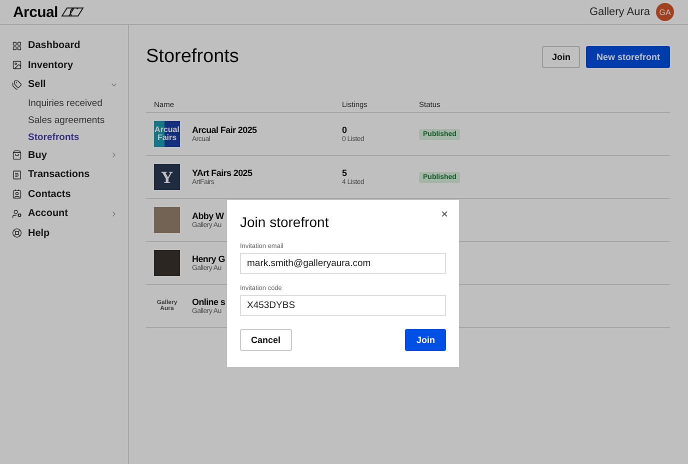 This screenshot has width=688, height=464. I want to click on logo-text: Arcual, so click(35, 12).